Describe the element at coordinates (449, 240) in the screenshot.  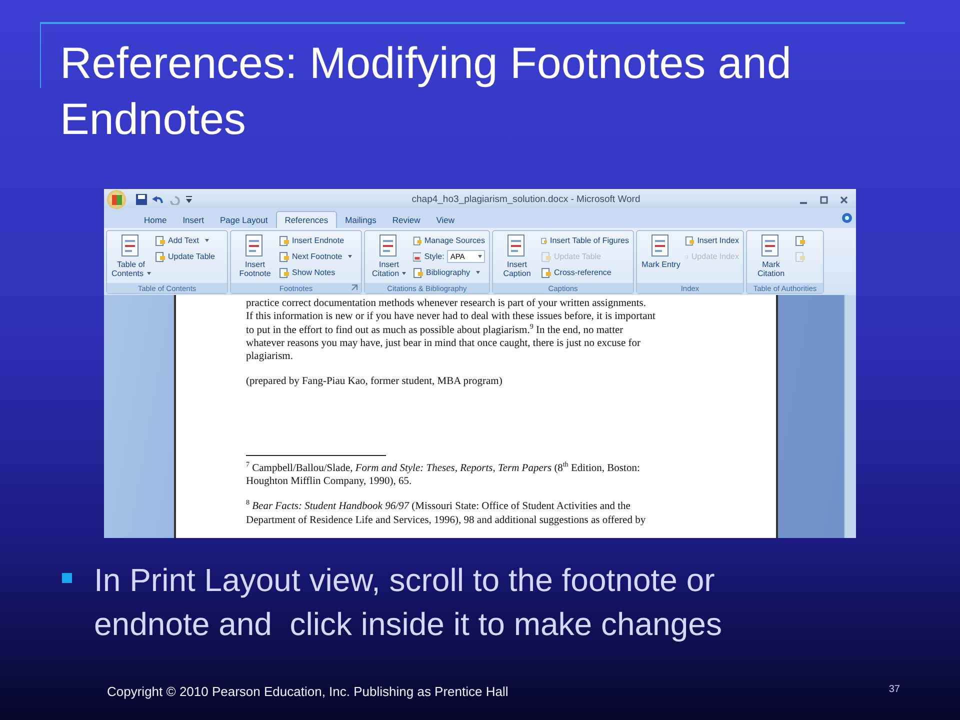
I see `ribbon-button: Manage Sources` at that location.